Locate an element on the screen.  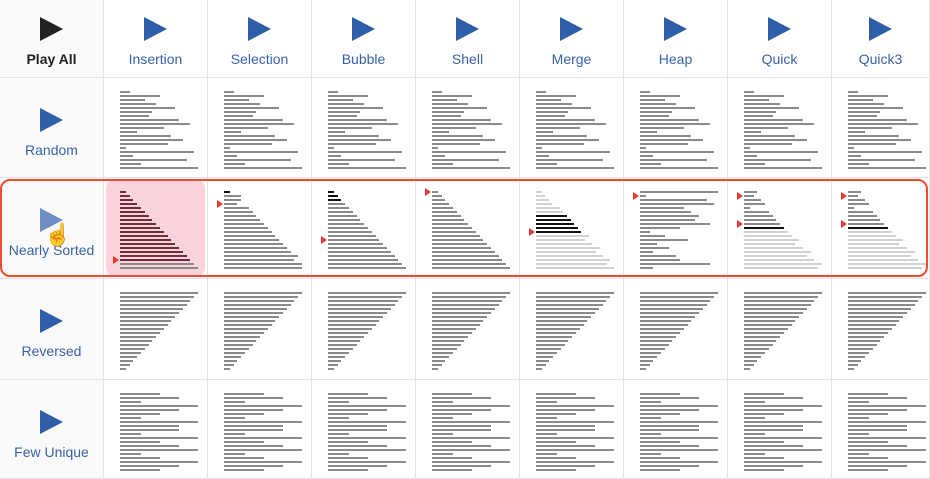
play-algorithm-heap: Heap is located at coordinates (676, 39).